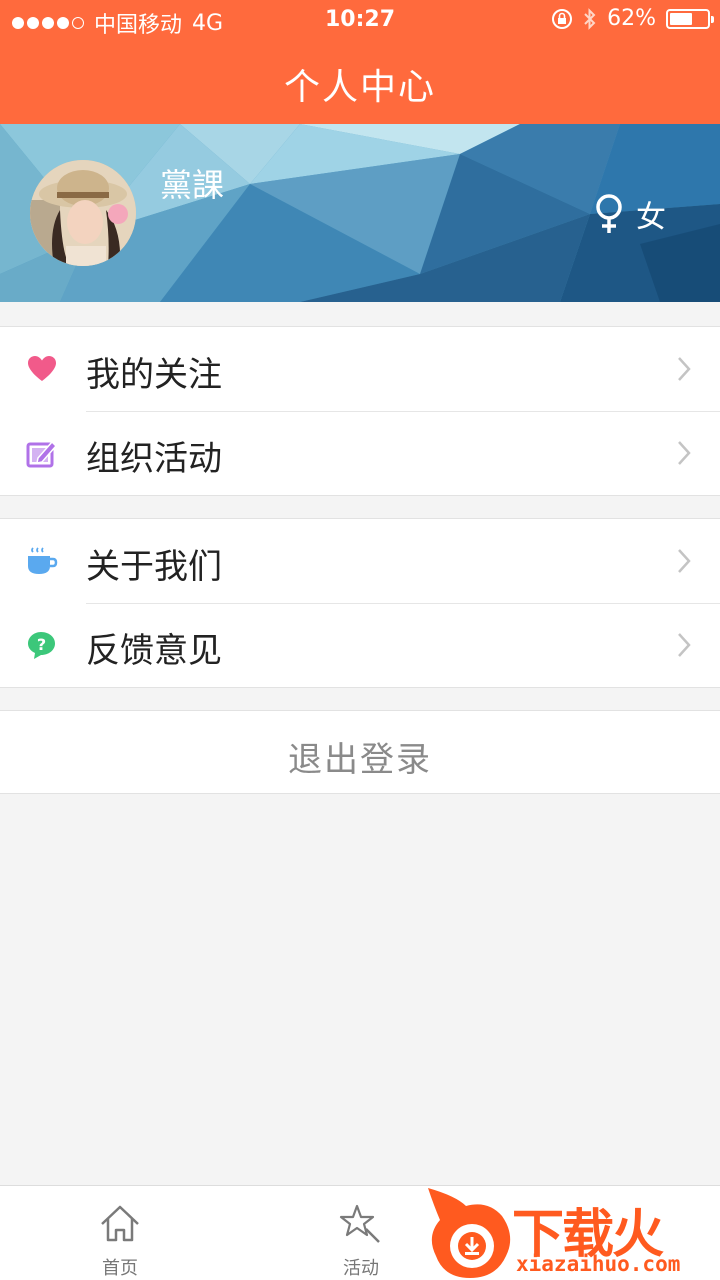  Describe the element at coordinates (651, 217) in the screenshot. I see `gender-label: 女` at that location.